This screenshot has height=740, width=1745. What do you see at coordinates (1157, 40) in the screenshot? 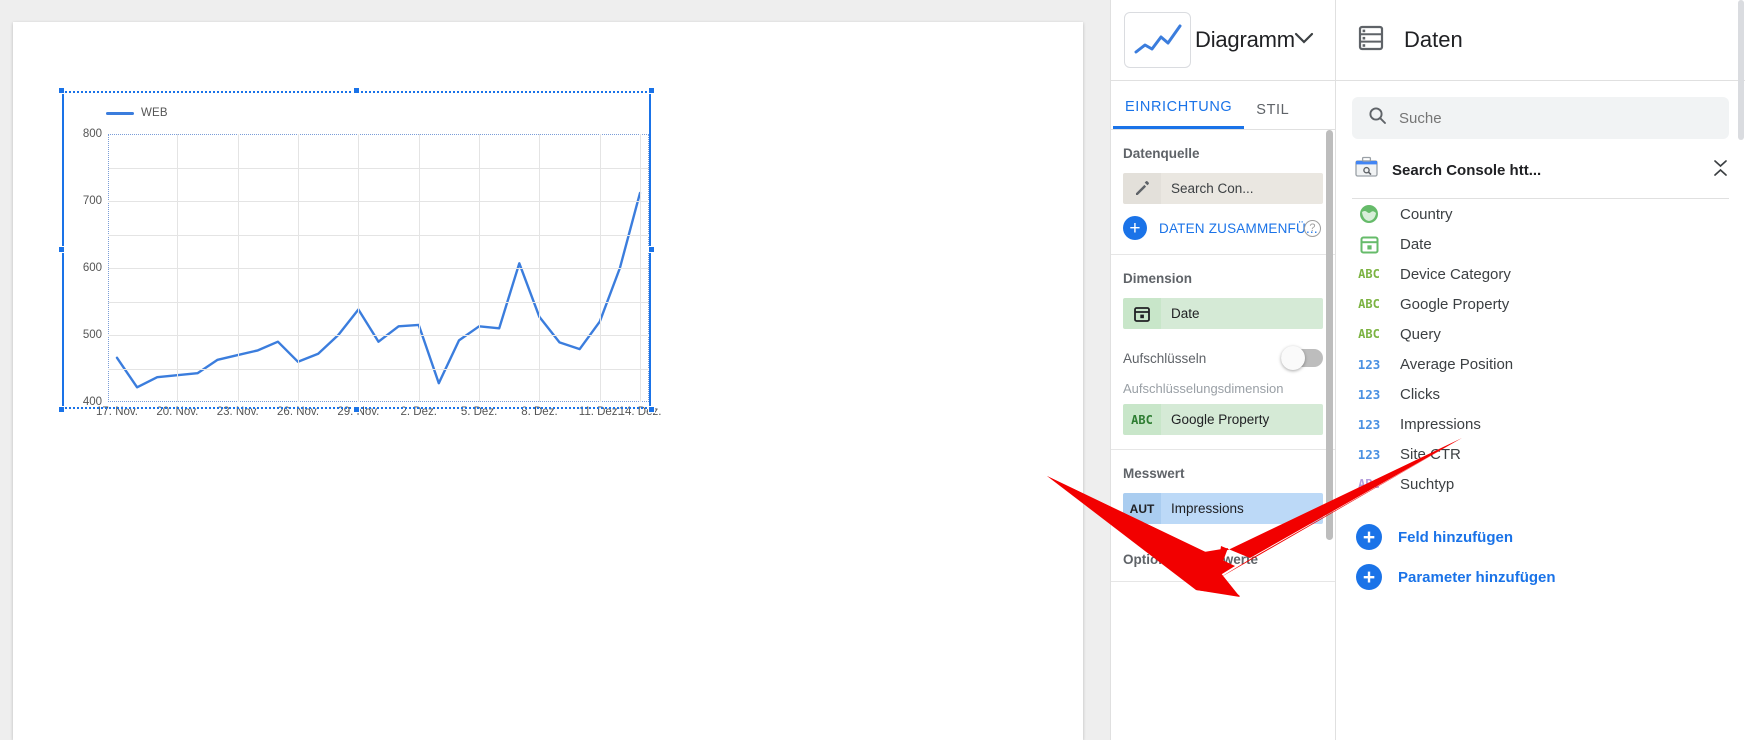
I see `line-chart-icon` at bounding box center [1157, 40].